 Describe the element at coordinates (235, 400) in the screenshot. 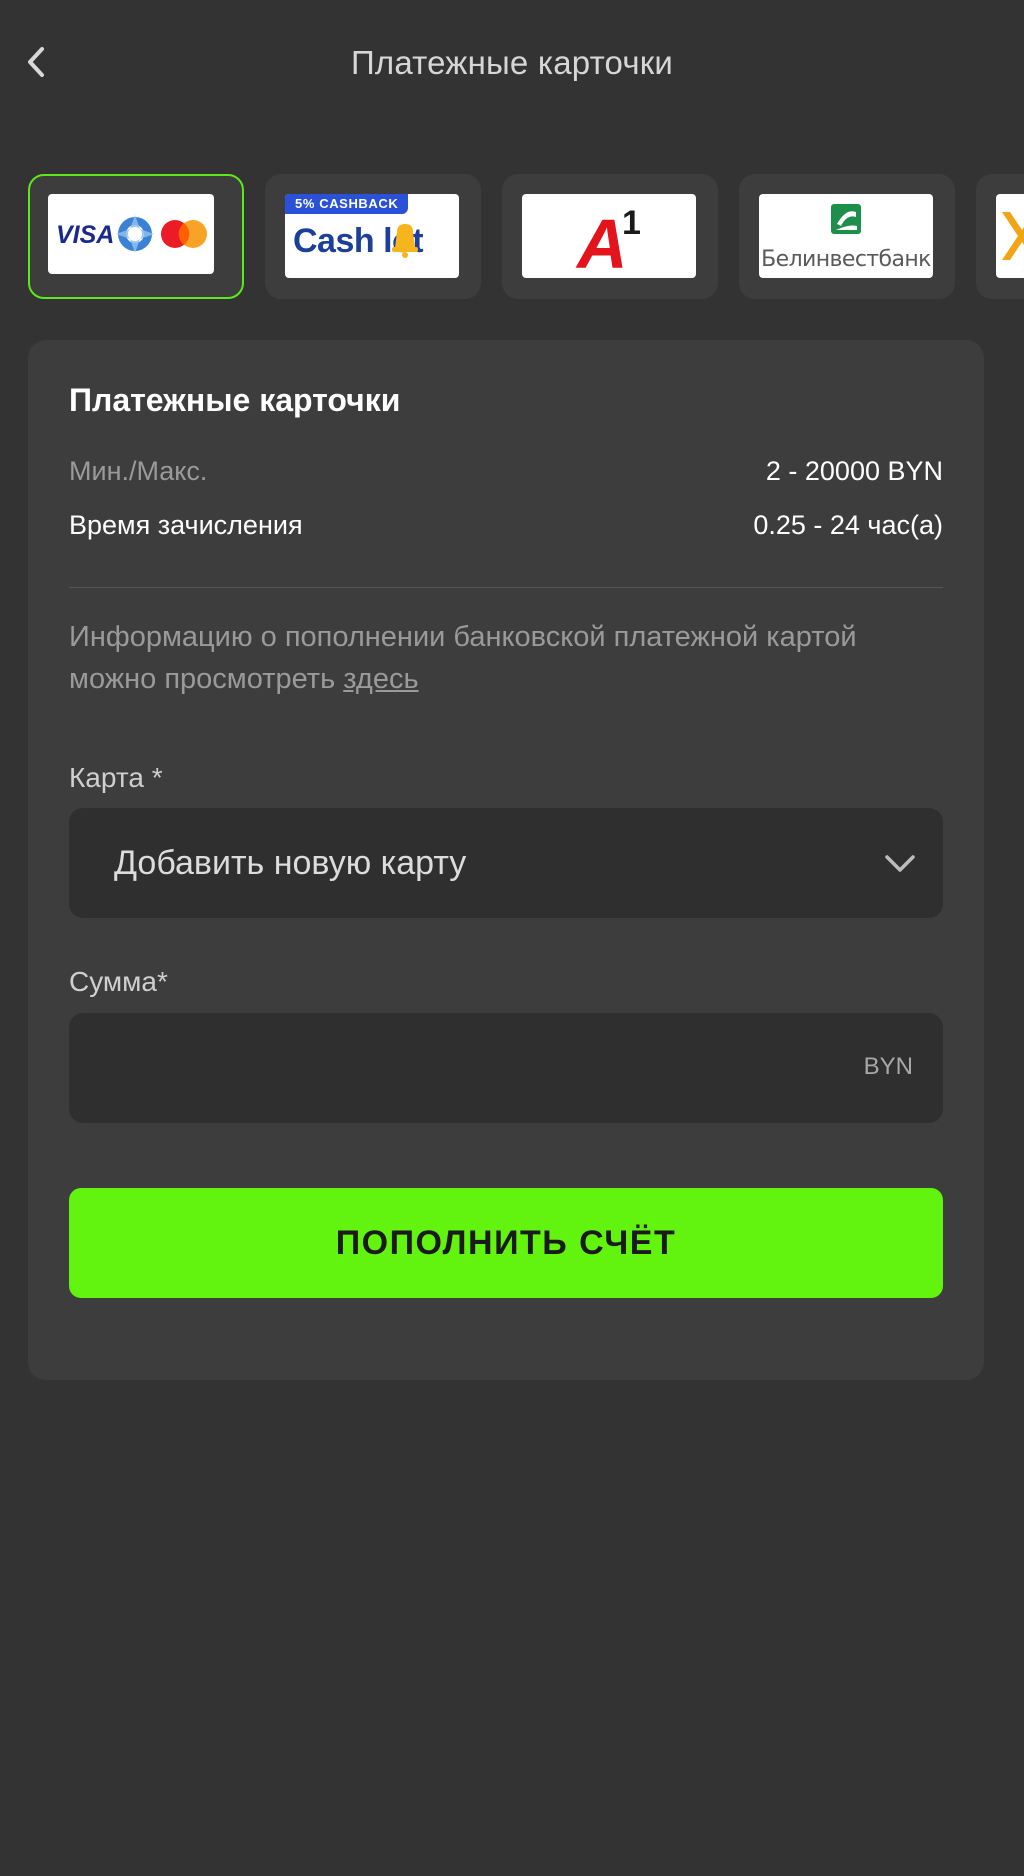

I see `card-title: Платежные карточки` at that location.